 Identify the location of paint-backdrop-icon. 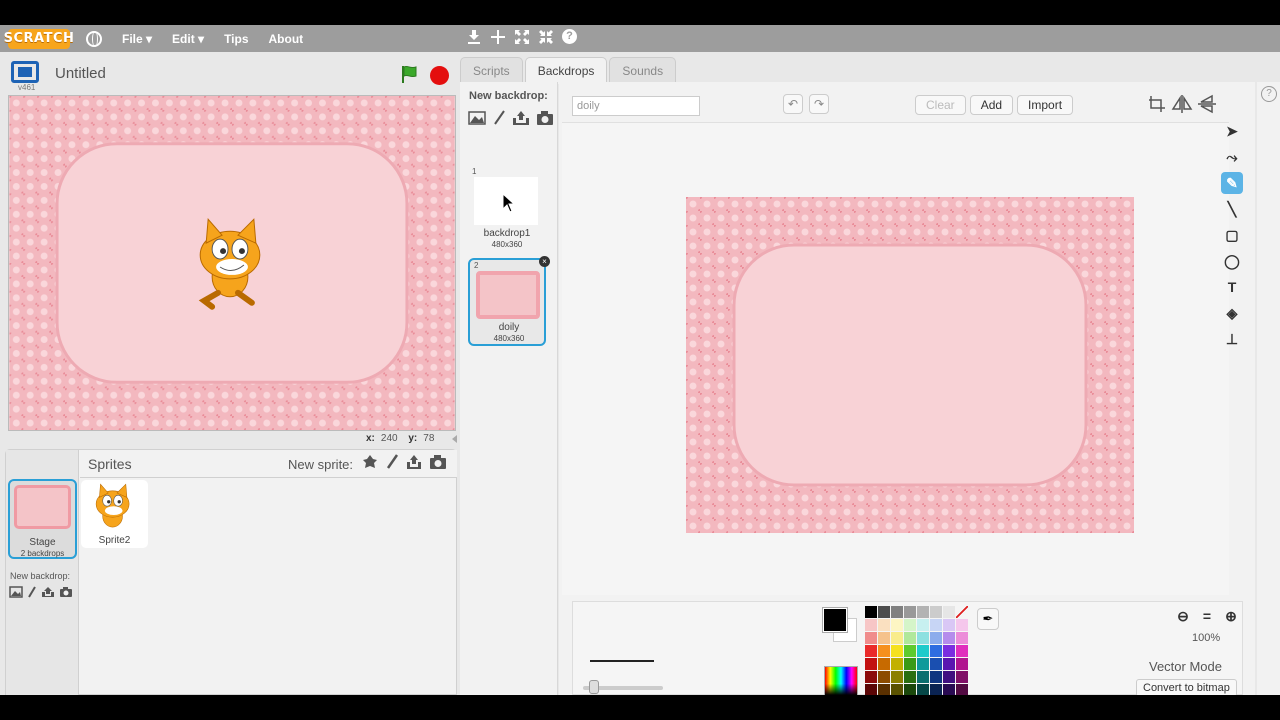
(32, 592).